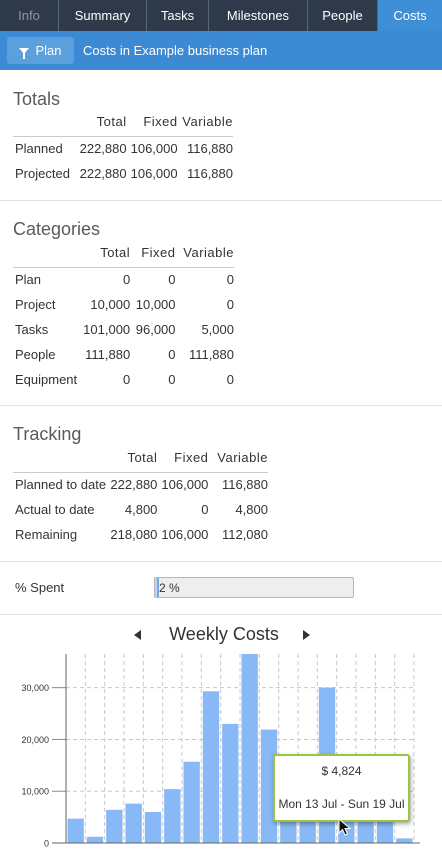 Image resolution: width=442 pixels, height=863 pixels. Describe the element at coordinates (175, 50) in the screenshot. I see `page-title: Costs in Example business plan` at that location.